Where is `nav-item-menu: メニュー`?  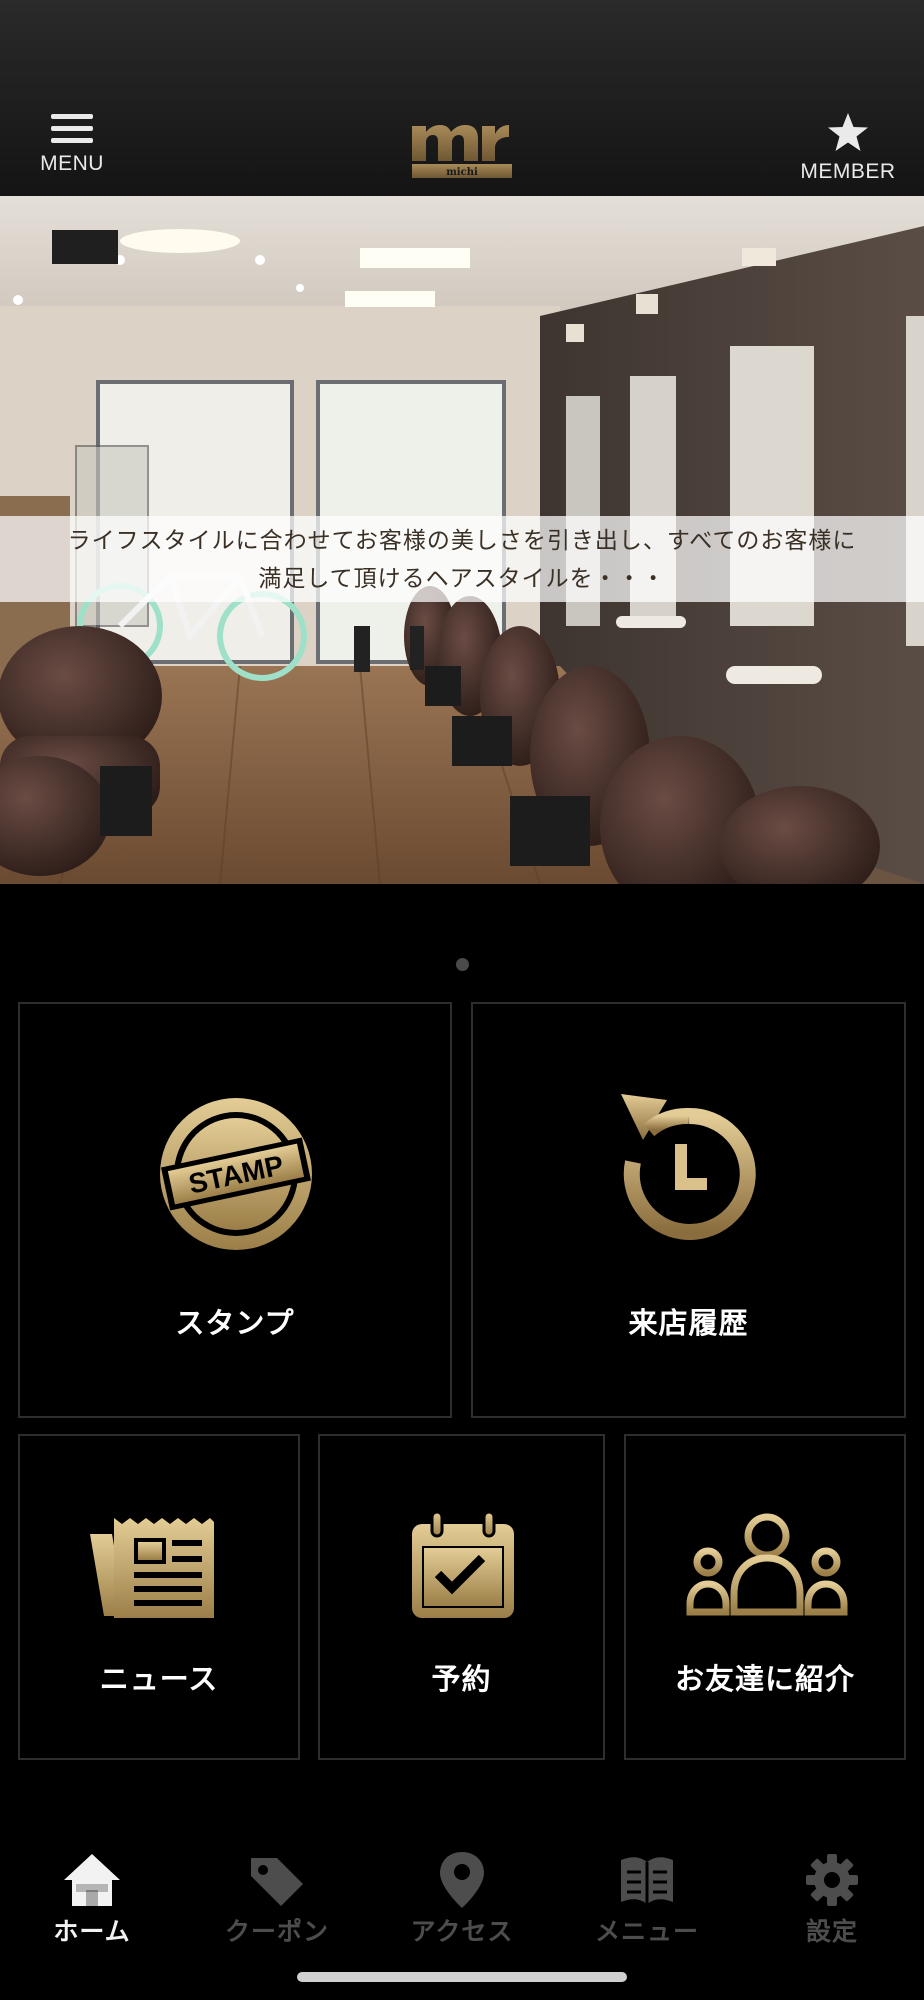 nav-item-menu: メニュー is located at coordinates (647, 1888).